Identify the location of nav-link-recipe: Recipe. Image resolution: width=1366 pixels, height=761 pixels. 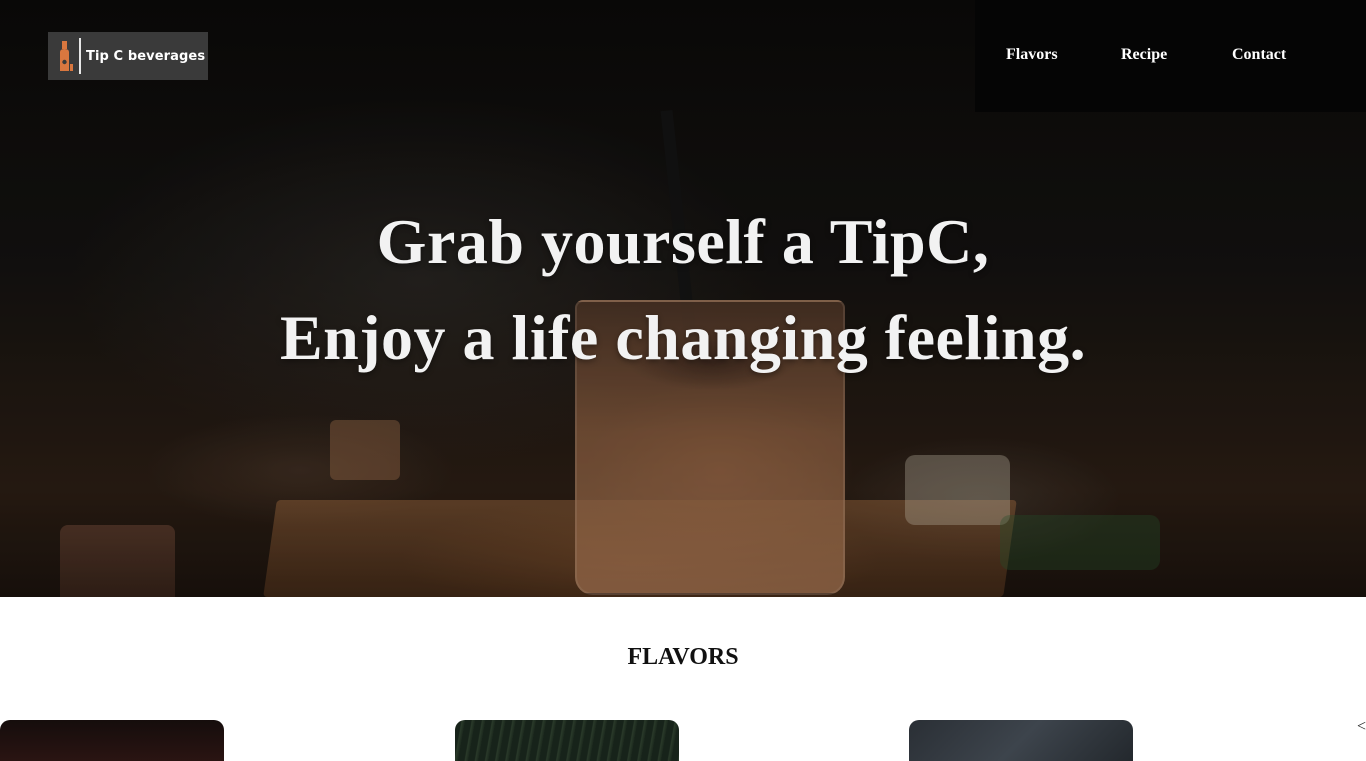
(1144, 55).